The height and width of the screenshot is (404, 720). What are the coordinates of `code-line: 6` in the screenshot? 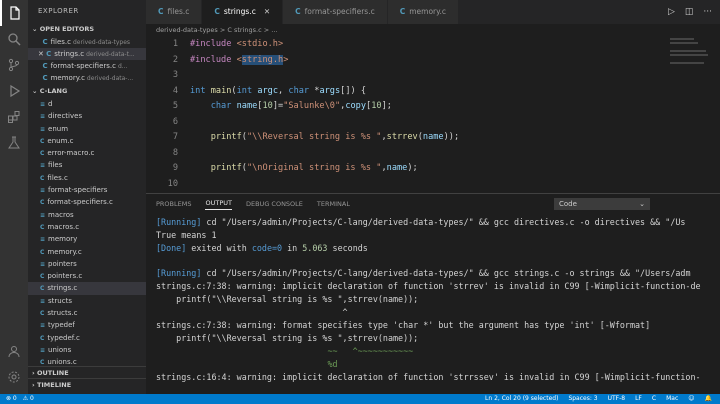 It's located at (433, 123).